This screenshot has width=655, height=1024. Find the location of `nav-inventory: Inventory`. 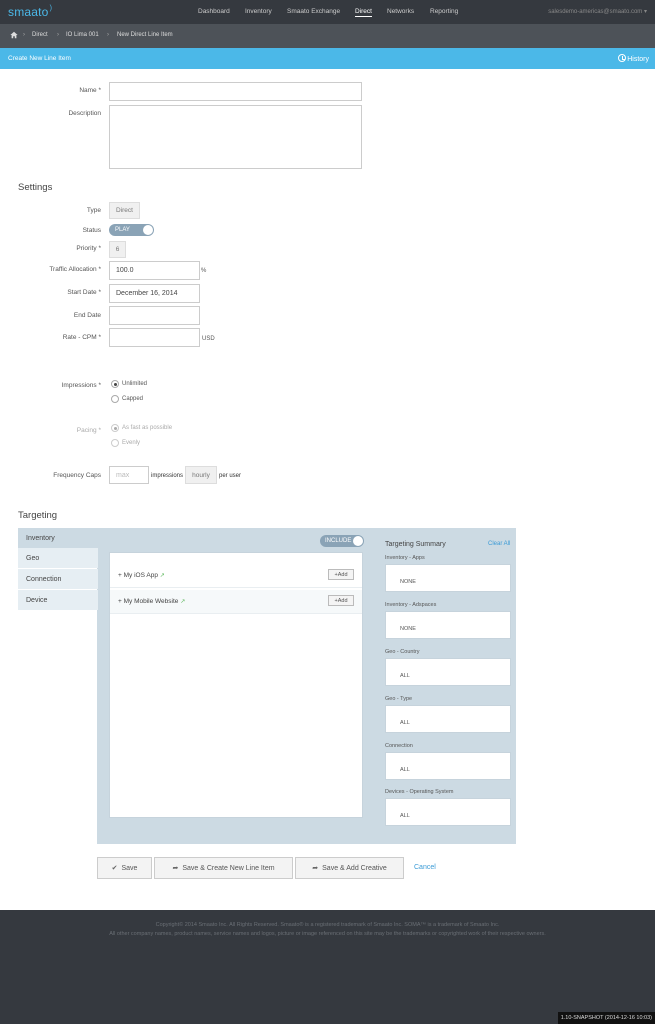

nav-inventory: Inventory is located at coordinates (258, 11).